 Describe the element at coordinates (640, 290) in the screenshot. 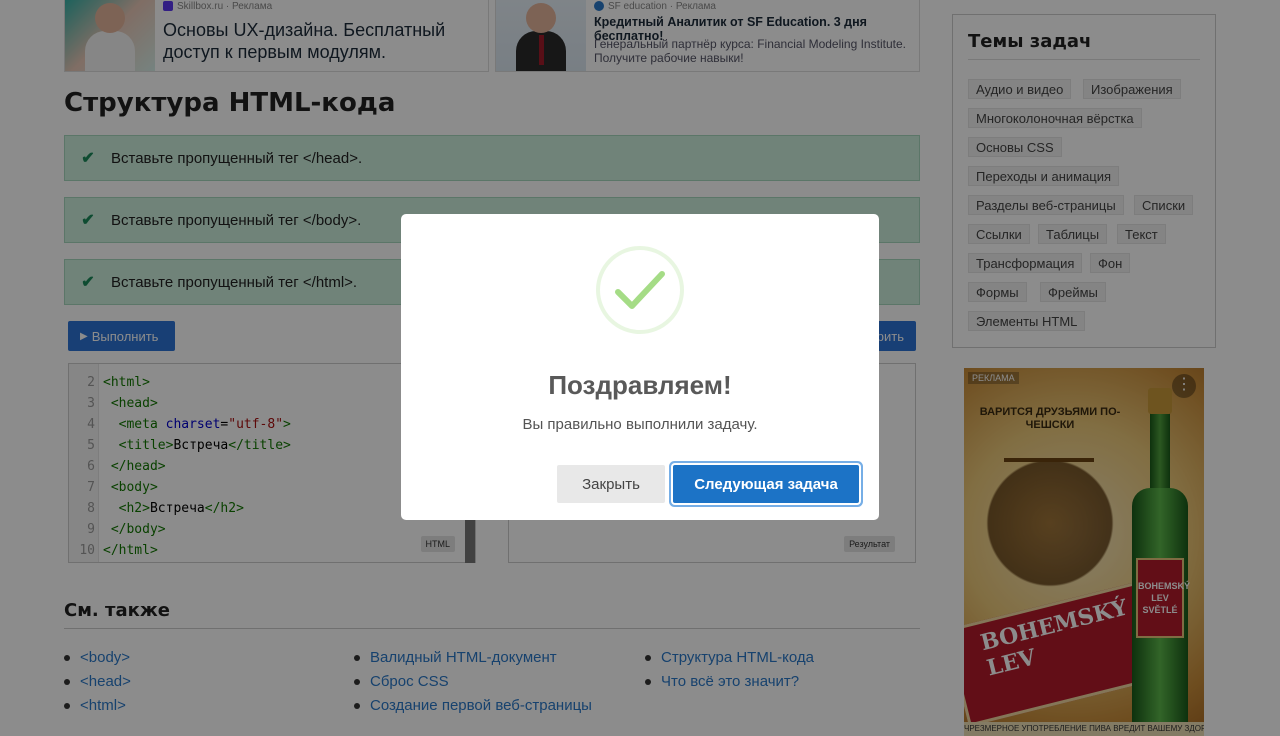

I see `success-check-icon` at that location.